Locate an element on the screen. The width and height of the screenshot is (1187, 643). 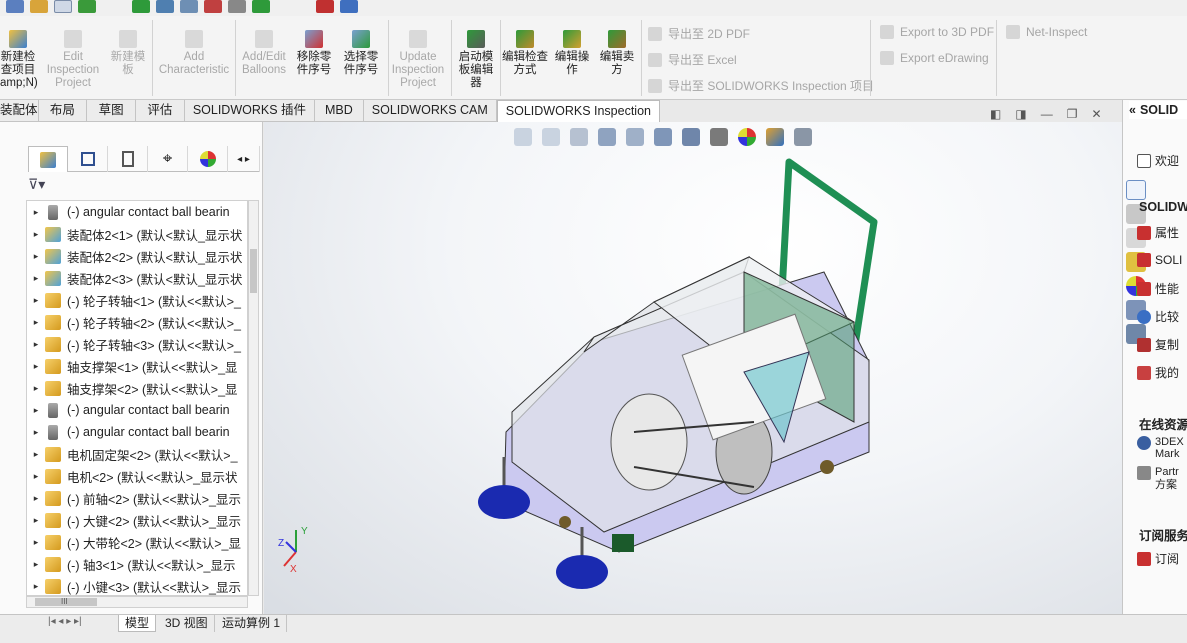
new-icon is located at coordinates (15, 6).